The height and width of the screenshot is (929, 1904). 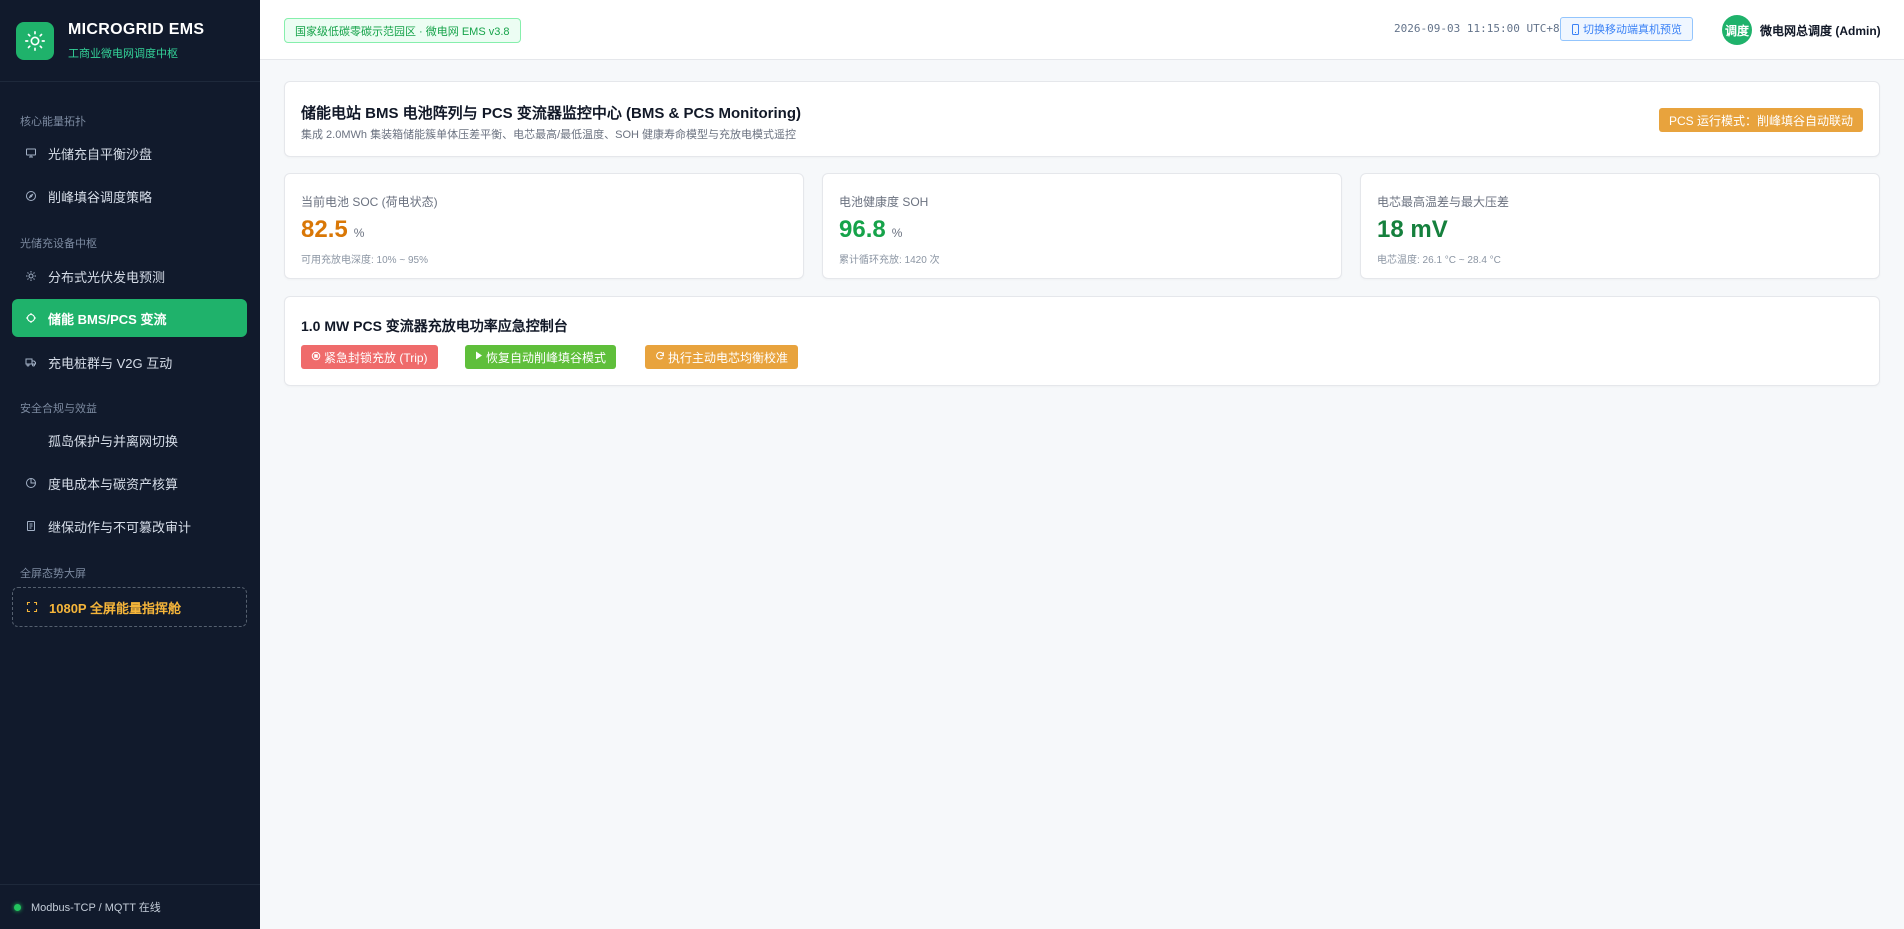 I want to click on resume-auto-button: 恢复自动削峰填谷模式, so click(x=541, y=357).